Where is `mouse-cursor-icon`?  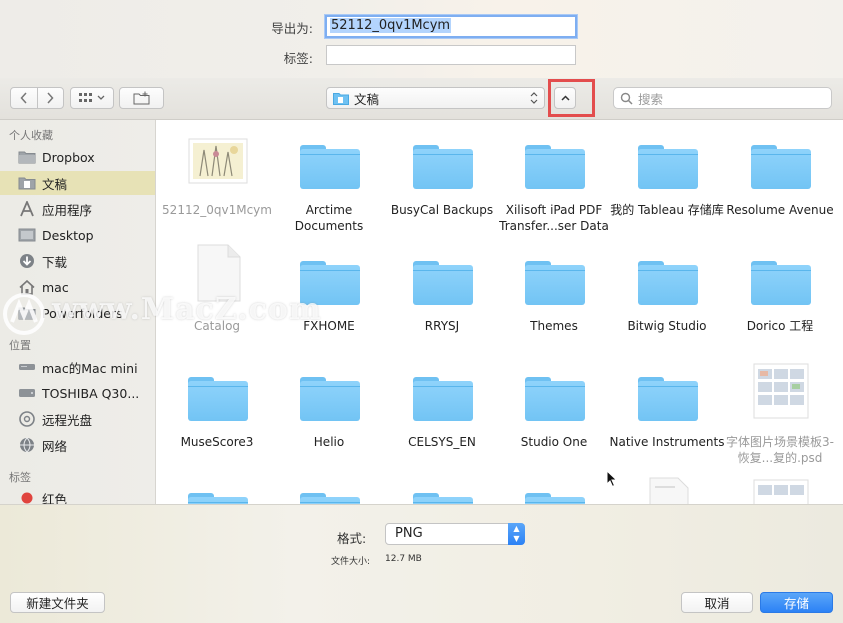 mouse-cursor-icon is located at coordinates (612, 479).